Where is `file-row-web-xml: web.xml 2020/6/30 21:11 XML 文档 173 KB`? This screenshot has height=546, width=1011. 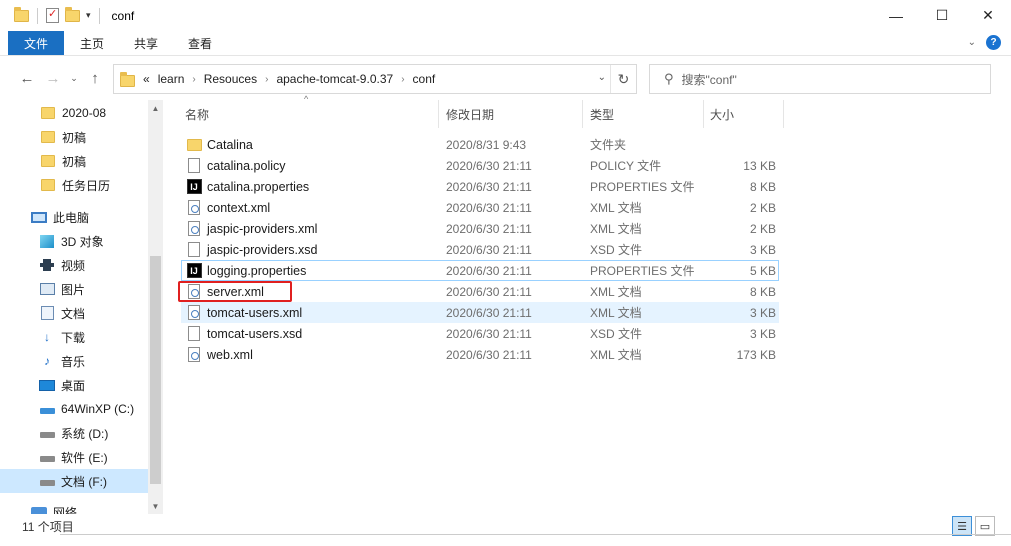 file-row-web-xml: web.xml 2020/6/30 21:11 XML 文档 173 KB is located at coordinates (480, 354).